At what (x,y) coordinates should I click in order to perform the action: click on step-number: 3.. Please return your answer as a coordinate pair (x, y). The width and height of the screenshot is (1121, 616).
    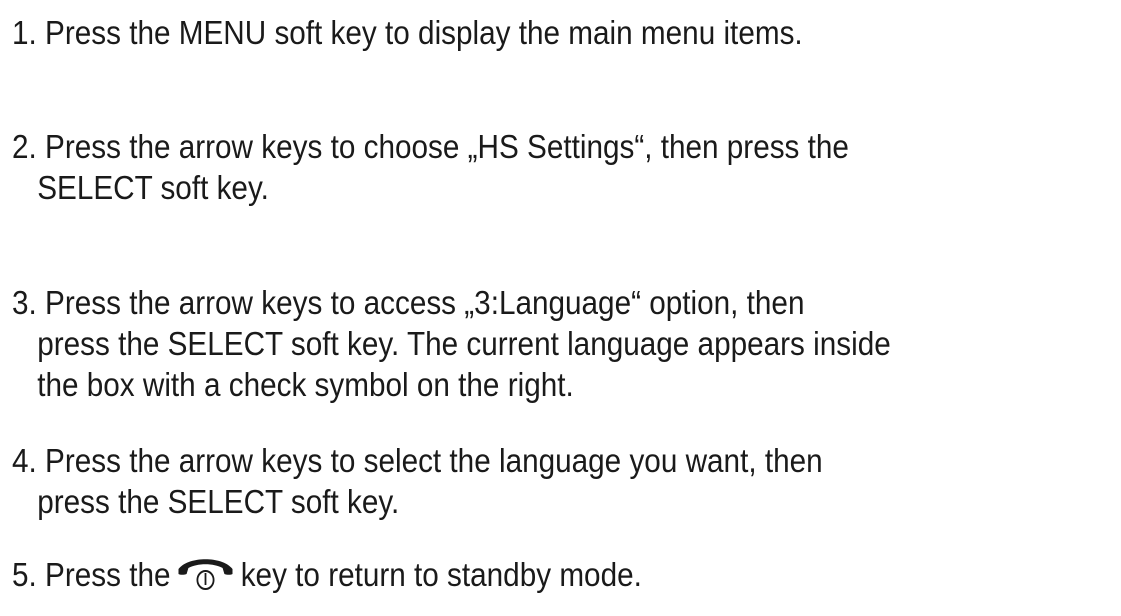
    Looking at the image, I should click on (24, 302).